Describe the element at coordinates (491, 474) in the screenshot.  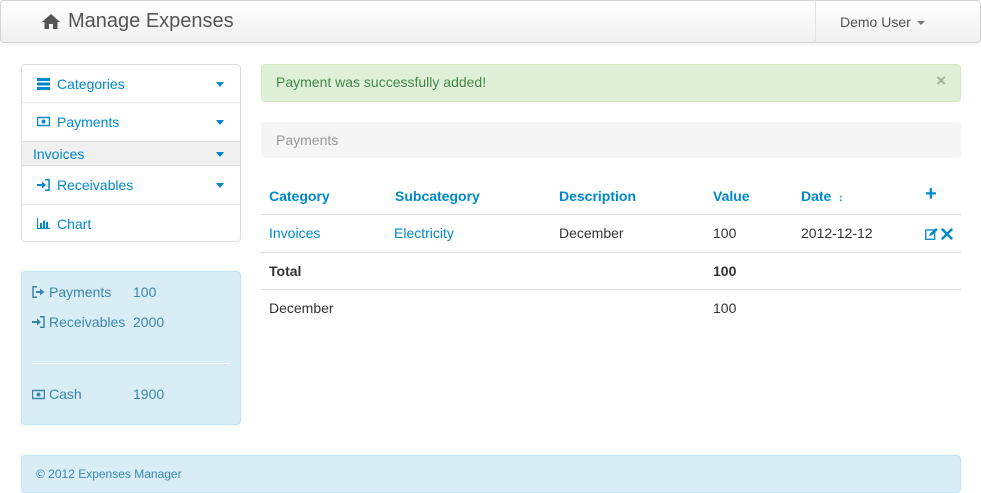
I see `footer: © 2012 Expenses Manager` at that location.